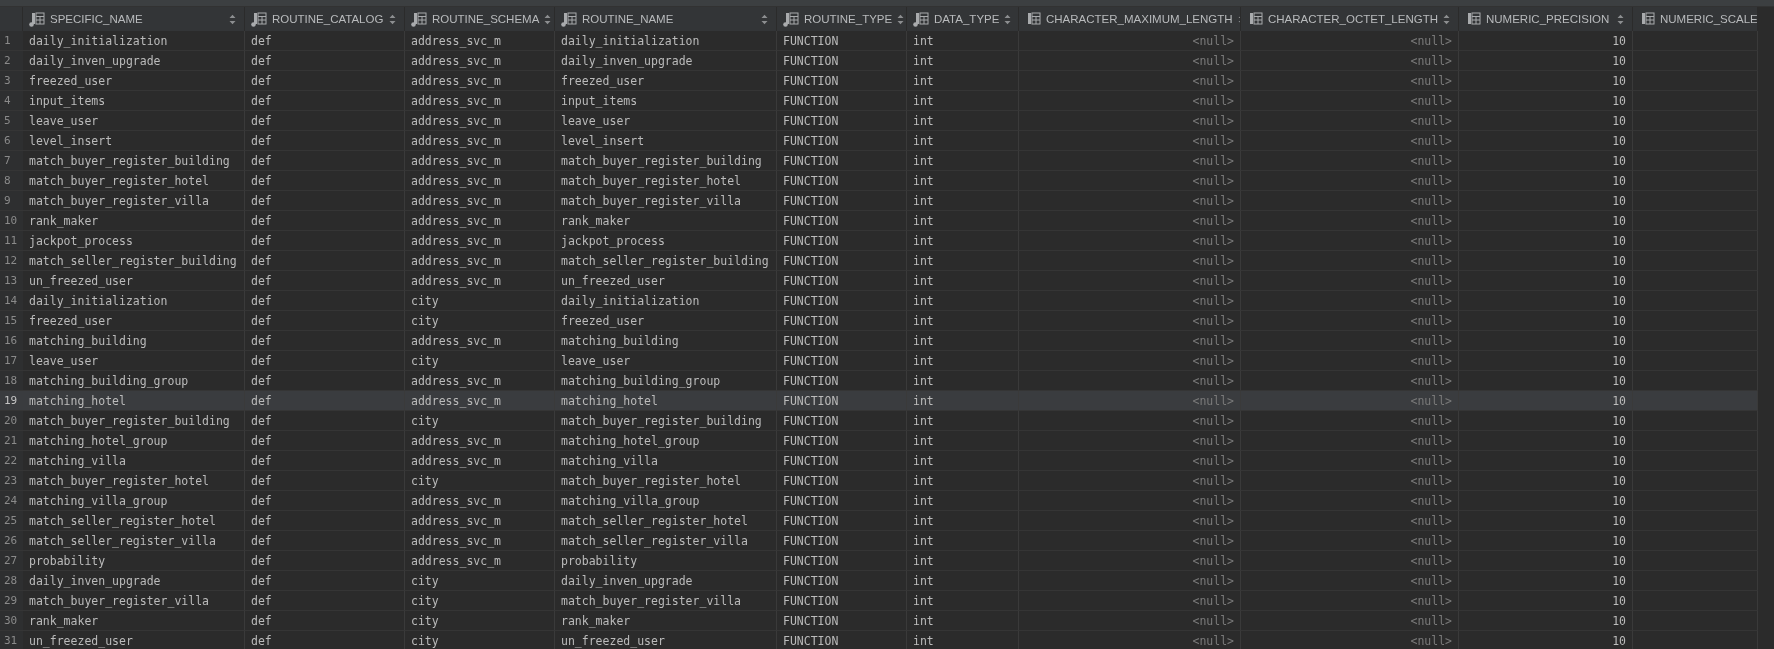  What do you see at coordinates (1130, 19) in the screenshot?
I see `column-header: CHARACTER_MAXIMUM_LENGTH` at bounding box center [1130, 19].